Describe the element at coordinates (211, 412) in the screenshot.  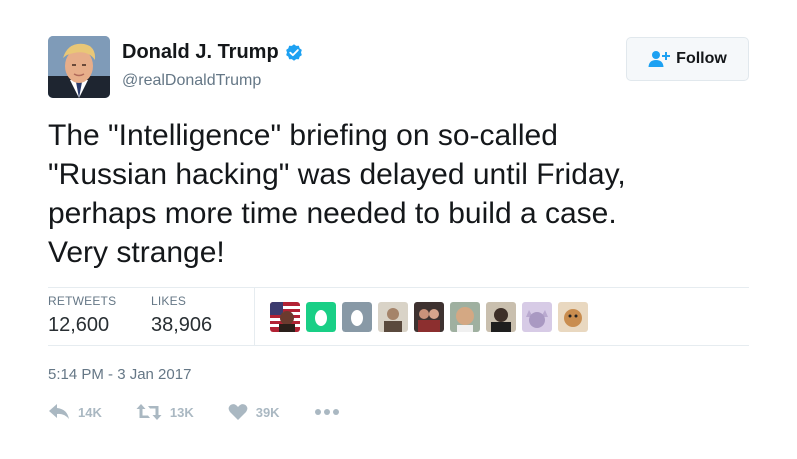
I see `tweet-actions: 14K 13K 39K` at that location.